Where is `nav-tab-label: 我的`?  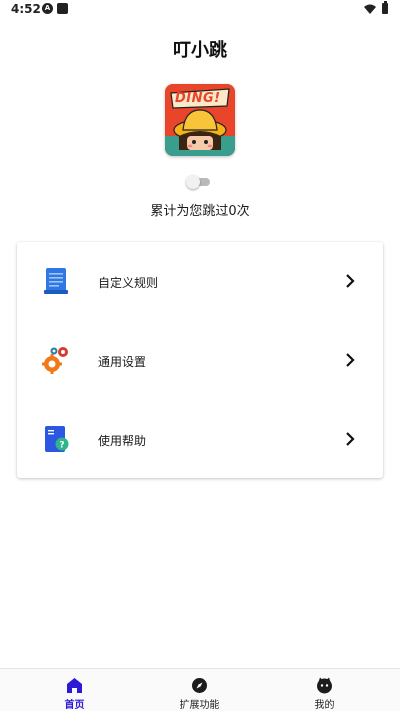 nav-tab-label: 我的 is located at coordinates (324, 705).